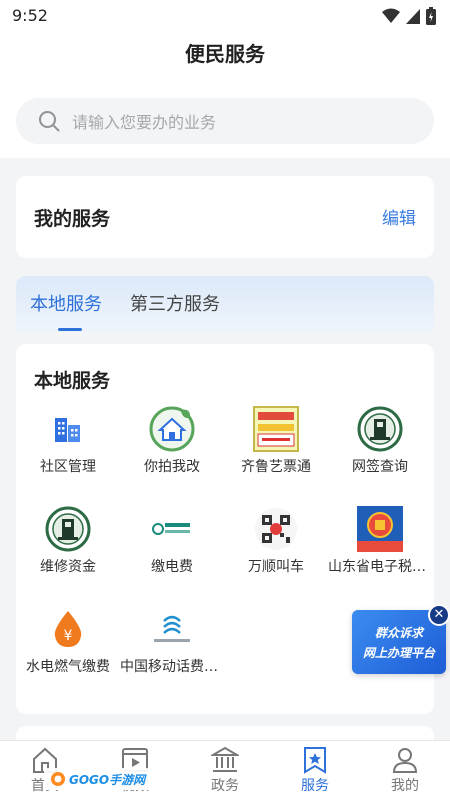 The height and width of the screenshot is (800, 450). I want to click on status-bar: 9:52, so click(225, 16).